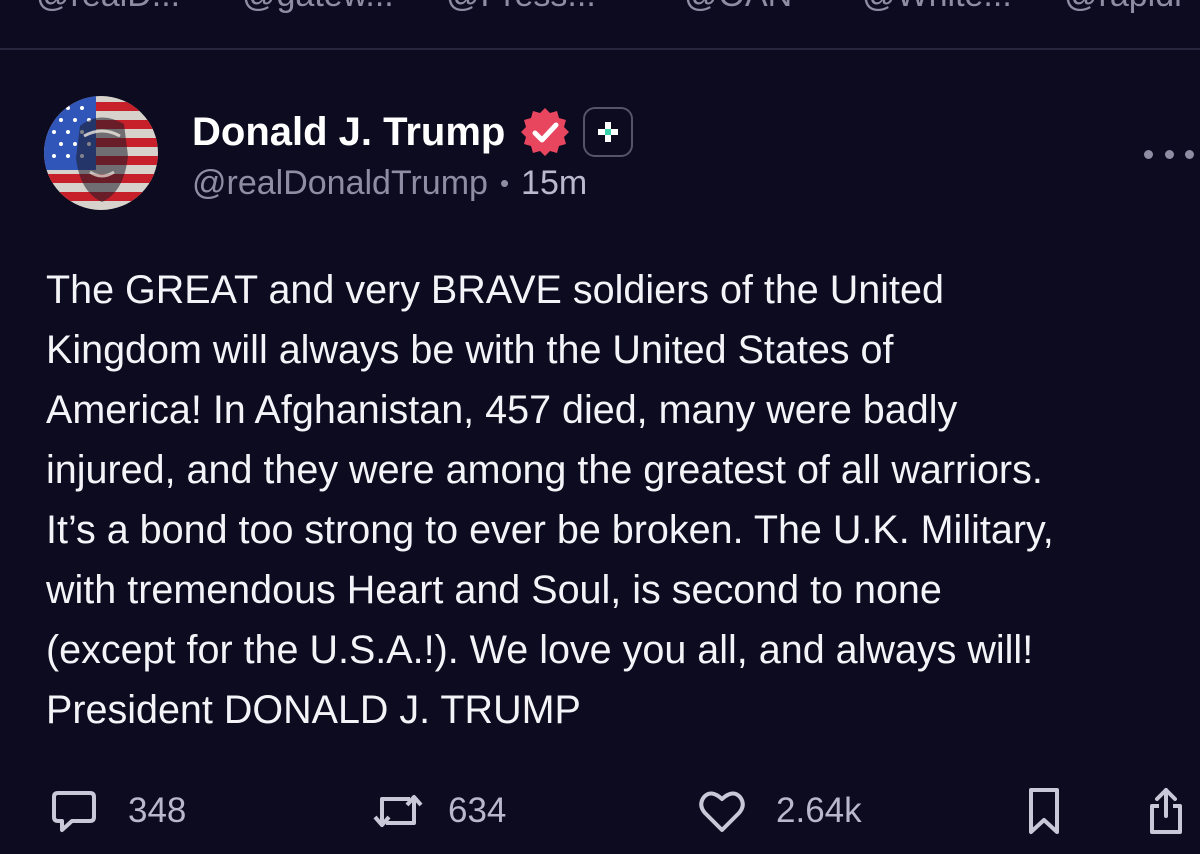 Image resolution: width=1200 pixels, height=854 pixels. Describe the element at coordinates (554, 183) in the screenshot. I see `post-timestamp: 15m` at that location.